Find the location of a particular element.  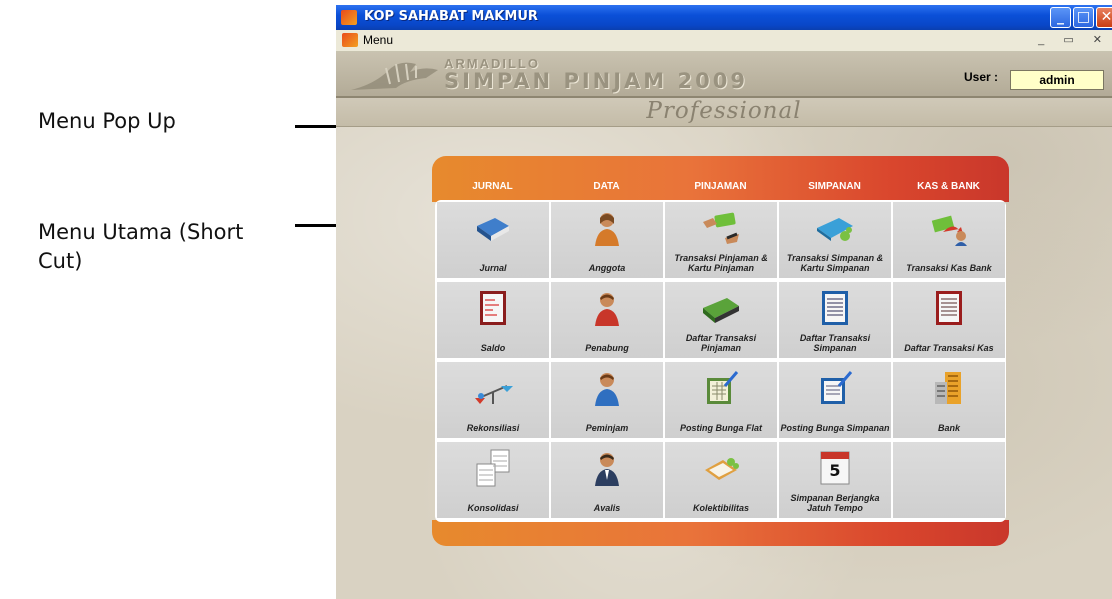

user-field: admin is located at coordinates (1057, 80).